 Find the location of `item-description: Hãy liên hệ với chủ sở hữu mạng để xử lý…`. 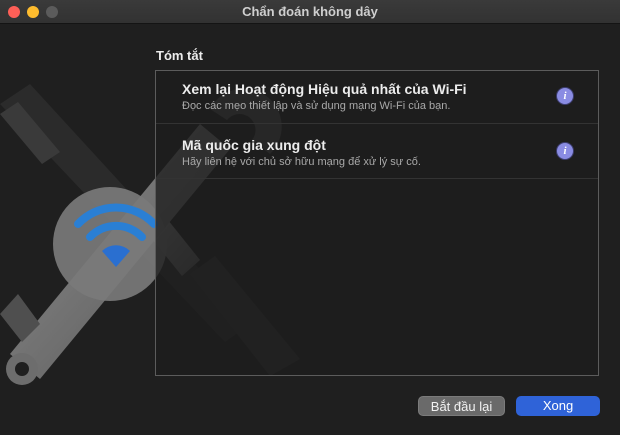

item-description: Hãy liên hệ với chủ sở hữu mạng để xử lý… is located at coordinates (301, 162).